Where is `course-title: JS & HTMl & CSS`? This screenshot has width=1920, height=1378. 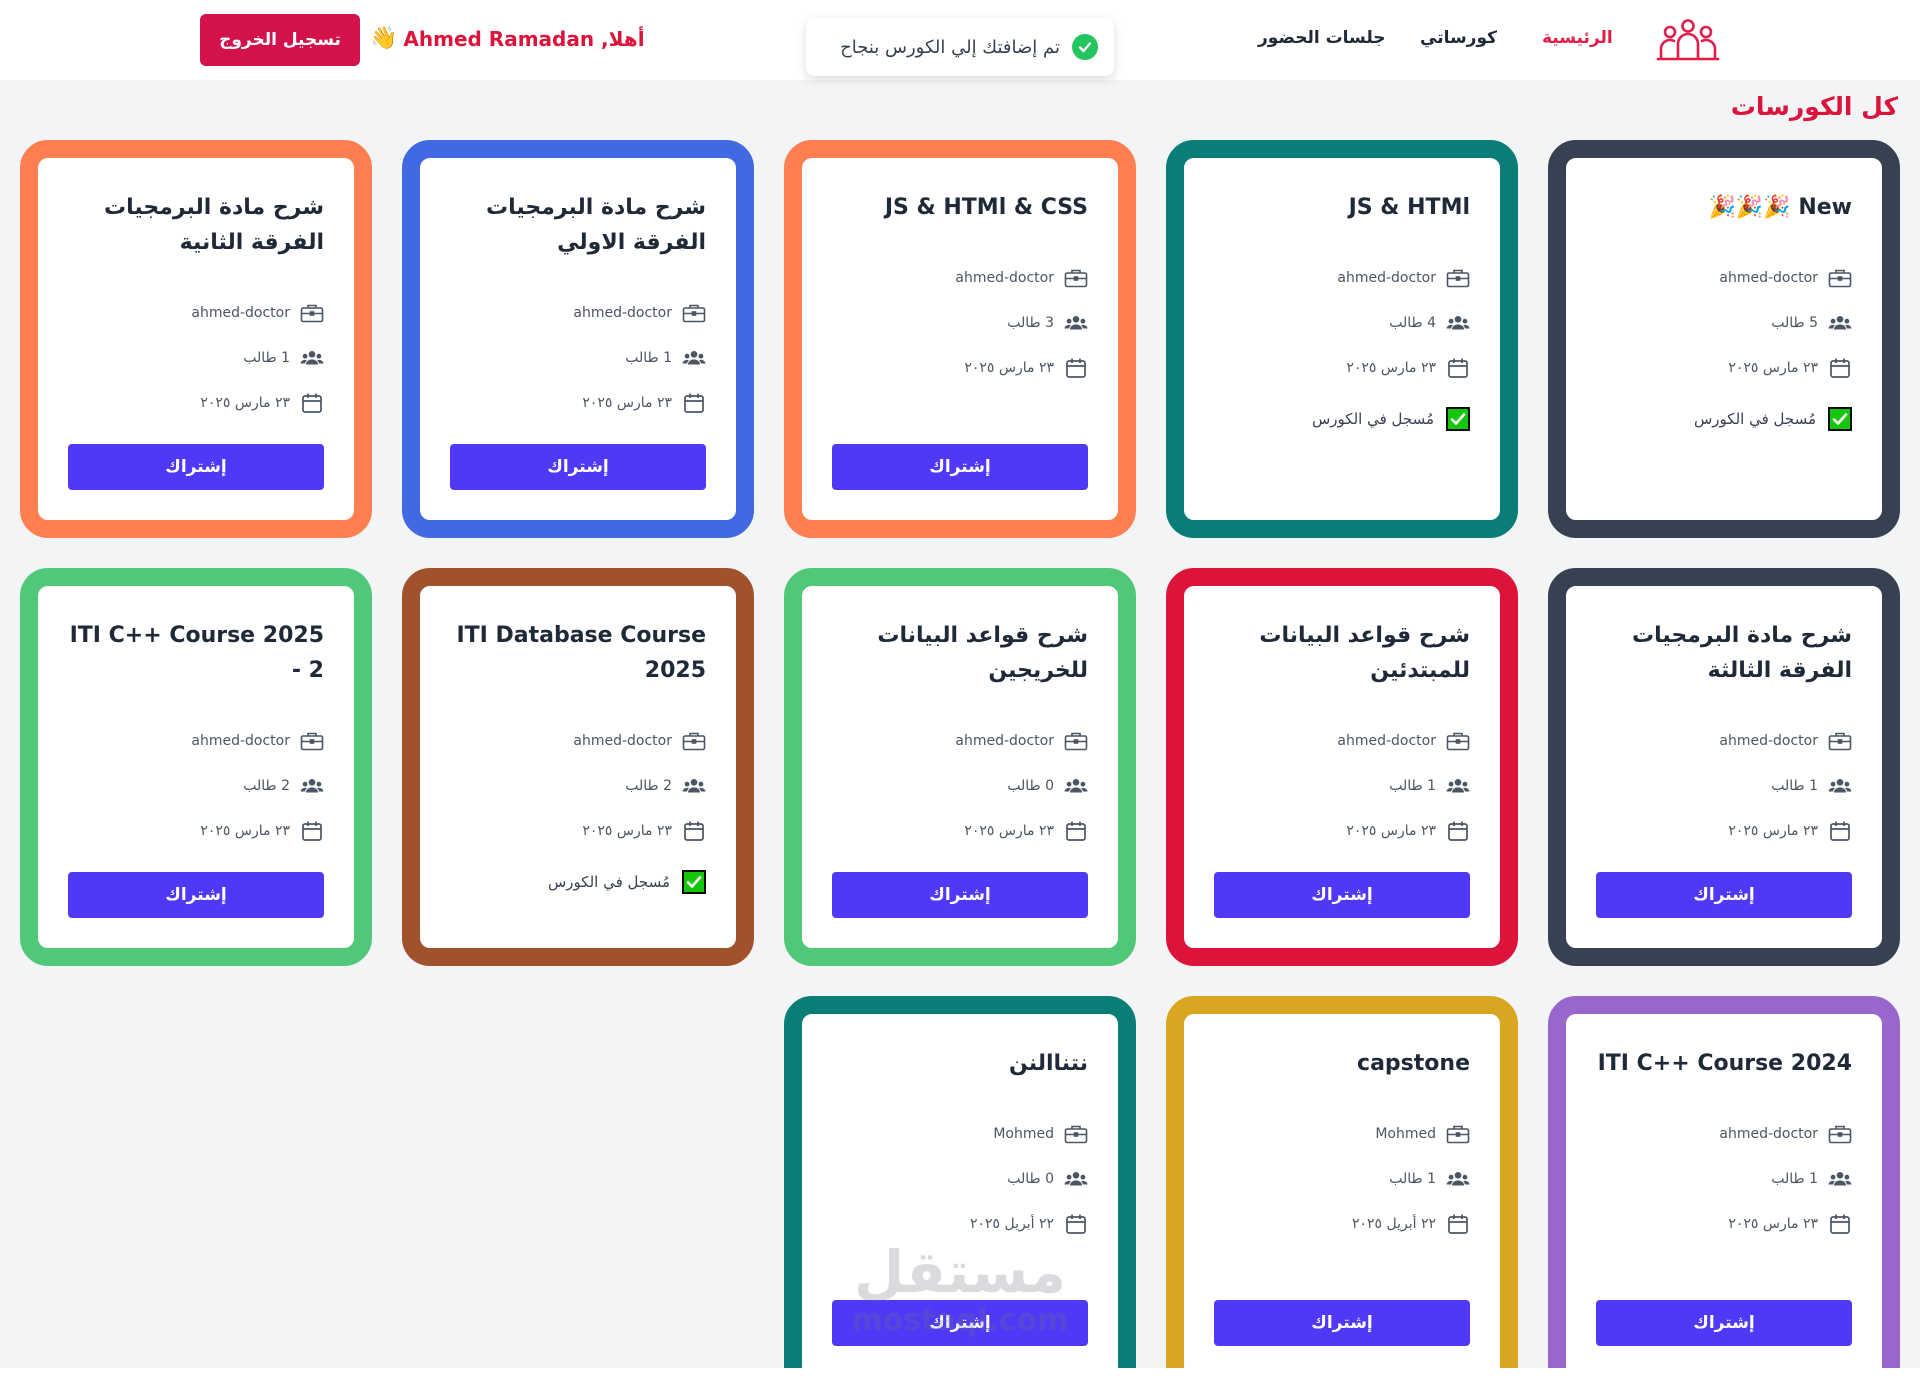 course-title: JS & HTMl & CSS is located at coordinates (986, 207).